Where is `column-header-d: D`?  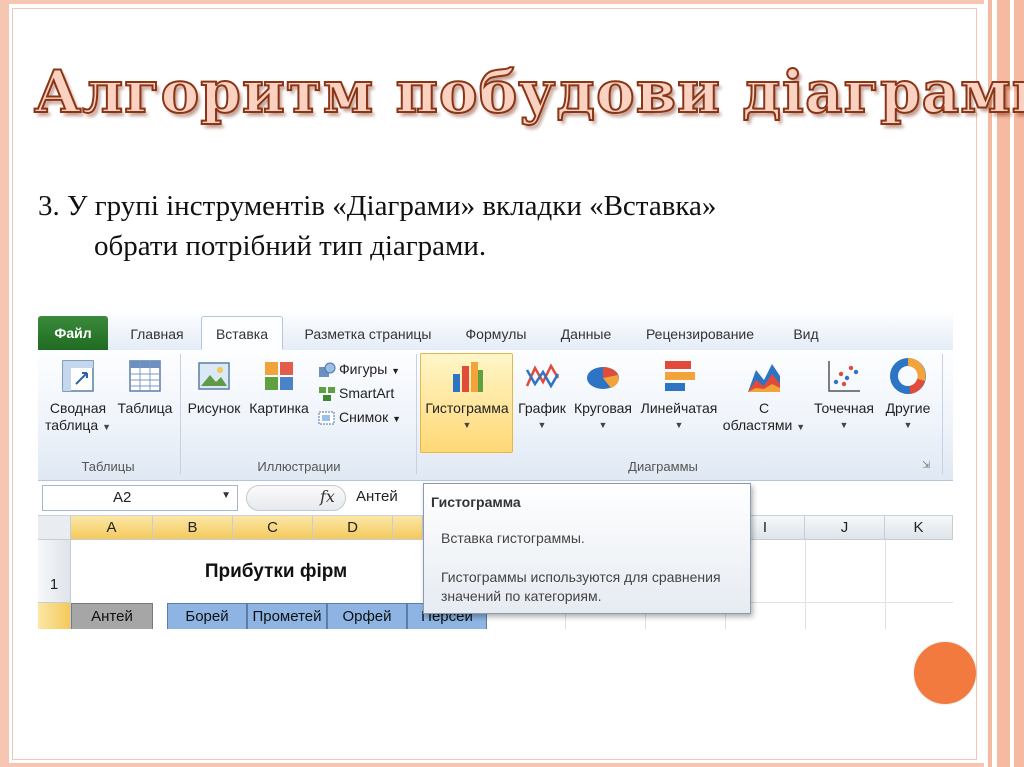
column-header-d: D is located at coordinates (353, 528).